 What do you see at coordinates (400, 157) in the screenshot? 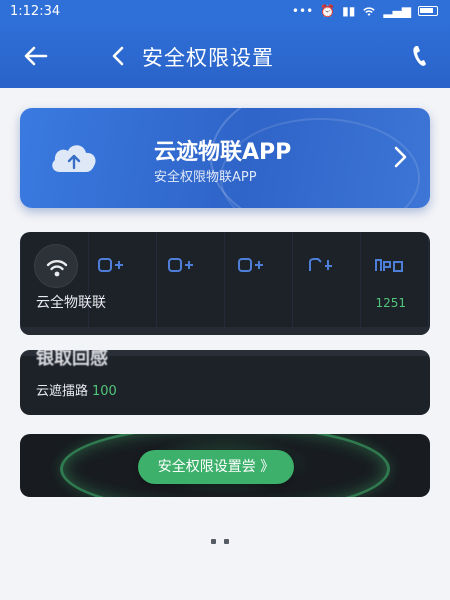
I see `chevron-right-icon` at bounding box center [400, 157].